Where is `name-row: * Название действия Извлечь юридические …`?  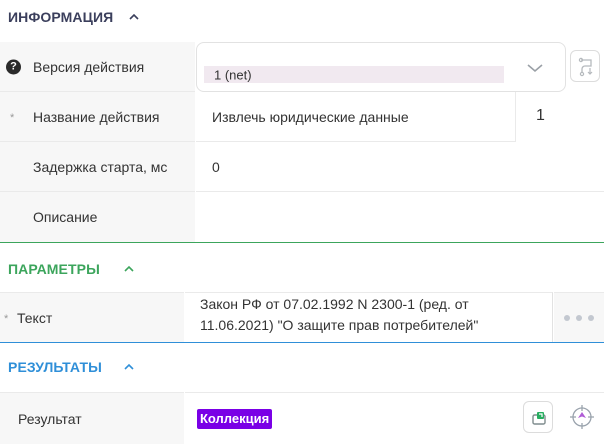 name-row: * Название действия Извлечь юридические … is located at coordinates (302, 117).